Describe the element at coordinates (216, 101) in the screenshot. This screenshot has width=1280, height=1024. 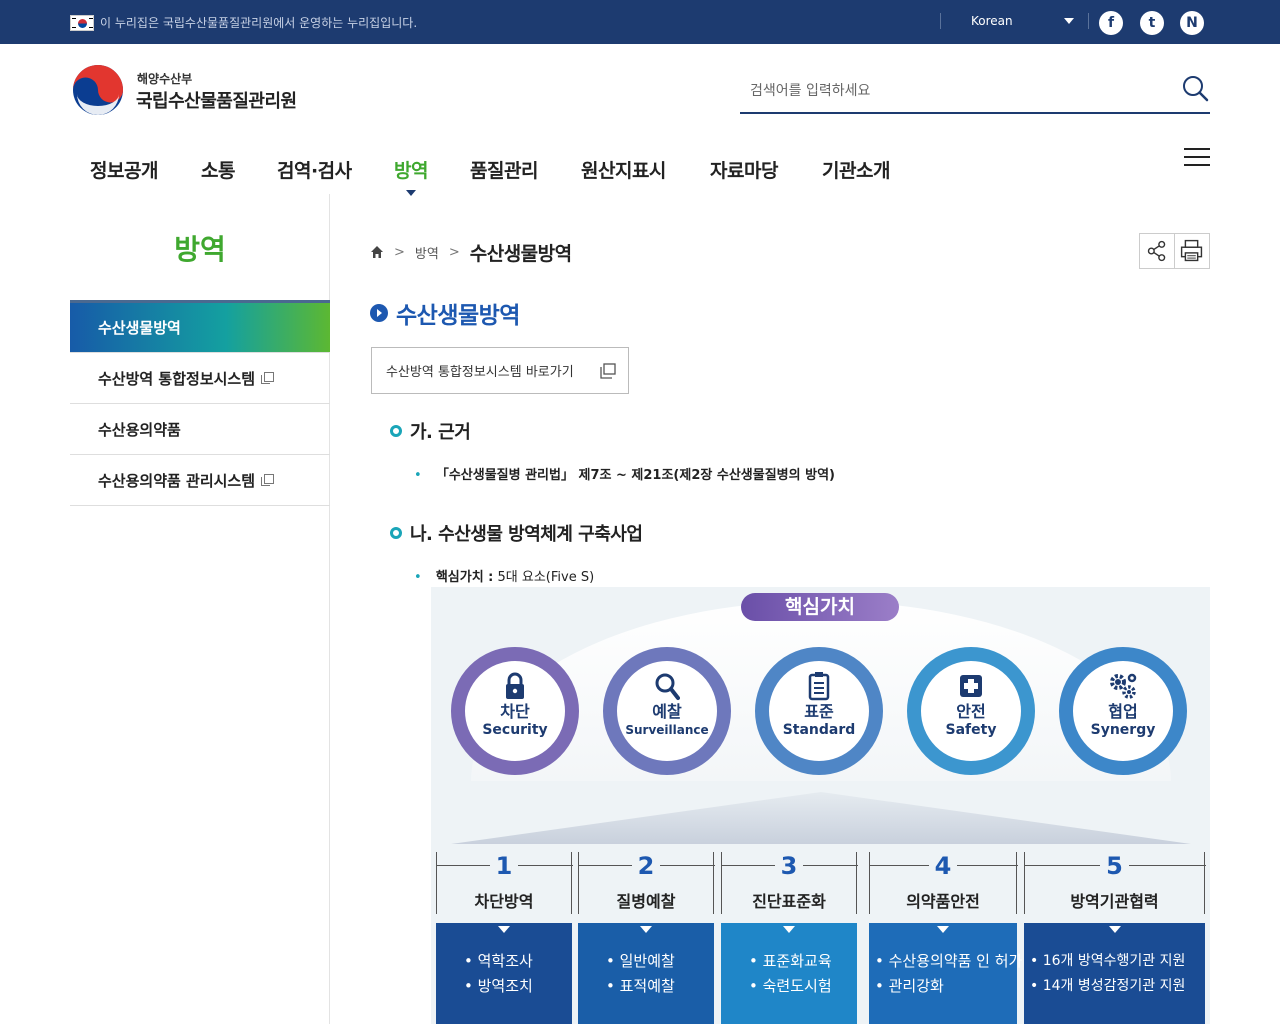
I see `logo-agency-name: 국립수산물품질관리원` at that location.